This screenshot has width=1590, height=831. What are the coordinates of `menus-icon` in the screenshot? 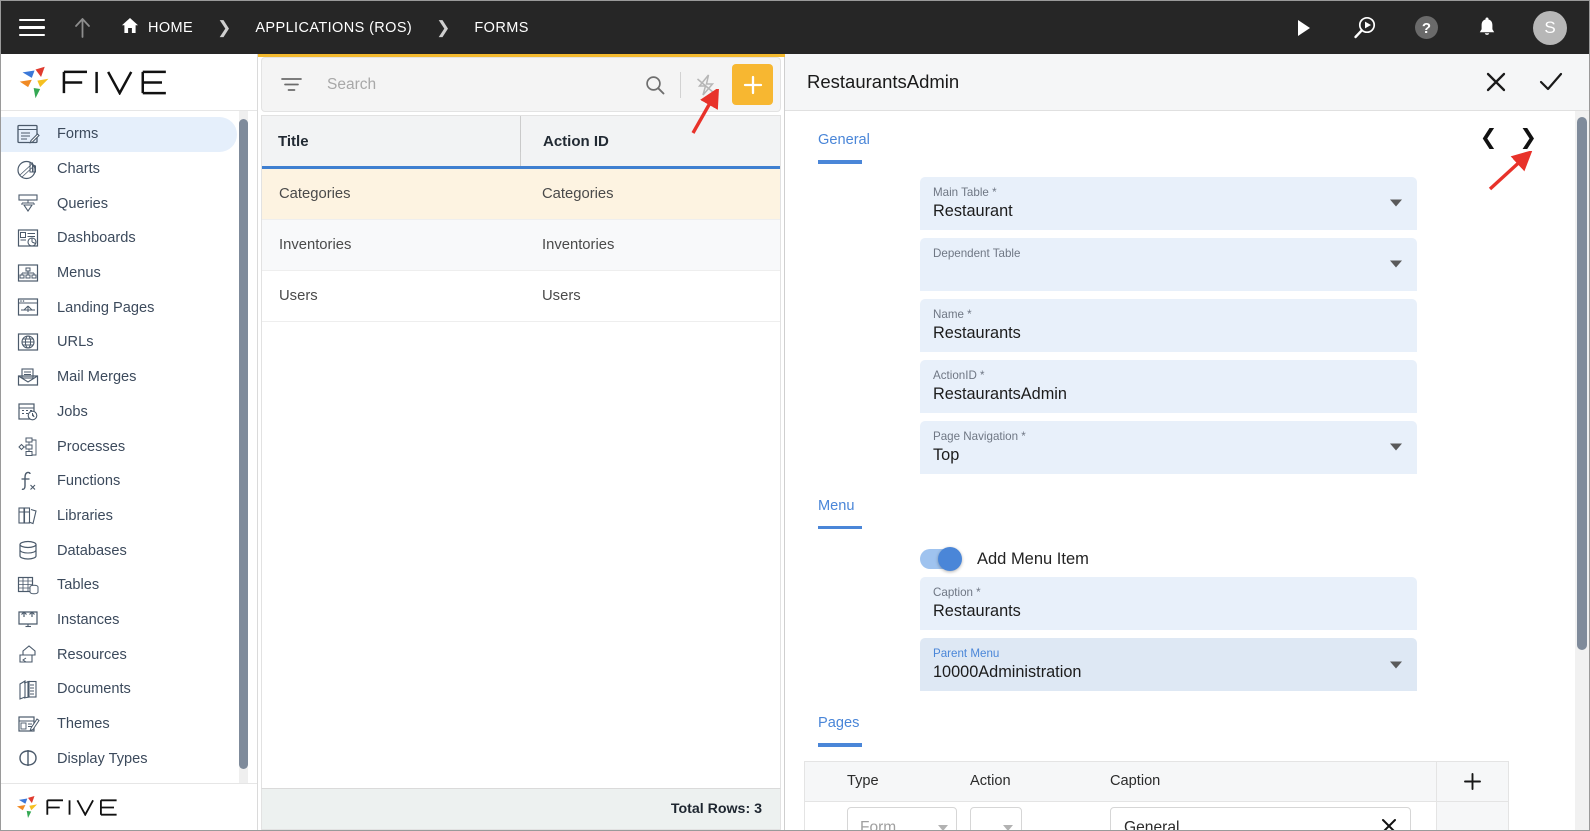 It's located at (28, 273).